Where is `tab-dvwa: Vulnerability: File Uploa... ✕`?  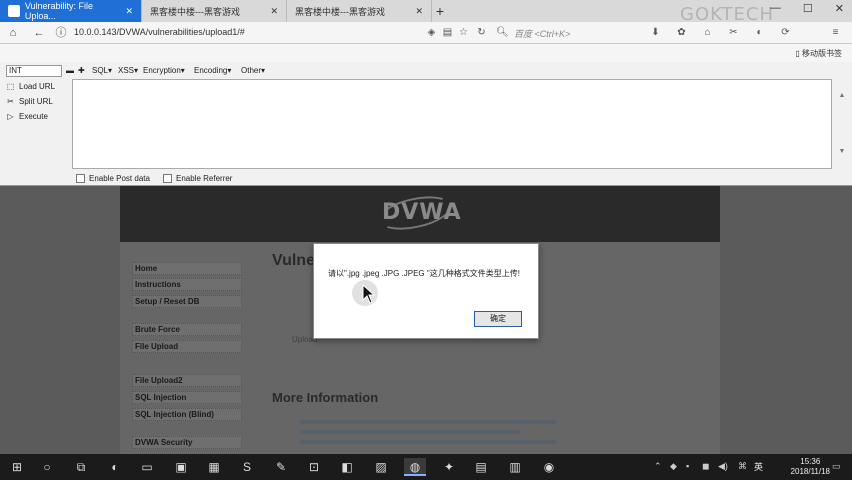 tab-dvwa: Vulnerability: File Uploa... ✕ is located at coordinates (71, 11).